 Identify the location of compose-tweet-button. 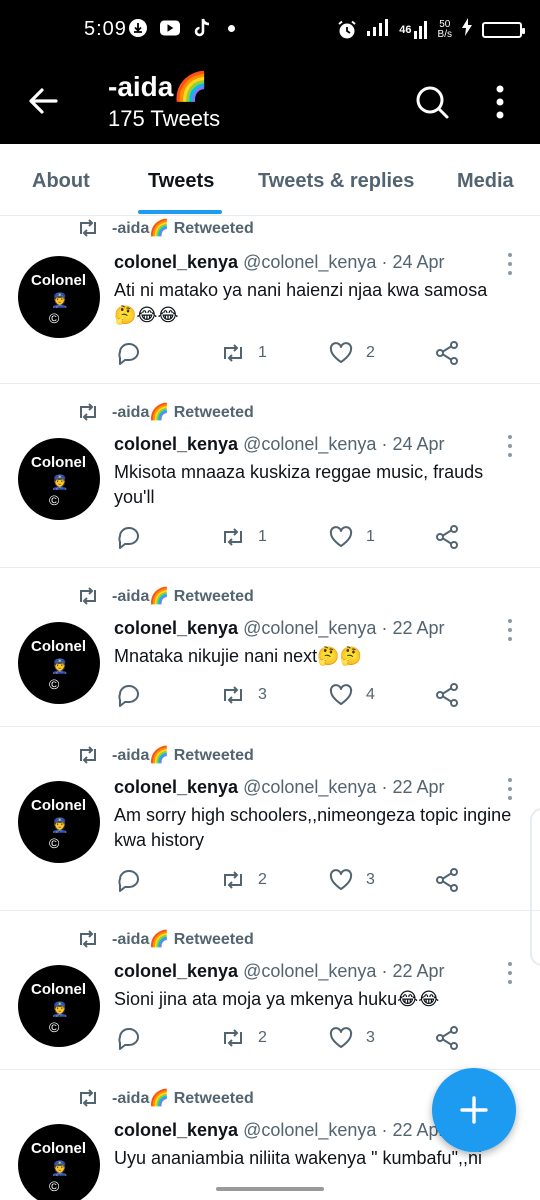
(474, 1110).